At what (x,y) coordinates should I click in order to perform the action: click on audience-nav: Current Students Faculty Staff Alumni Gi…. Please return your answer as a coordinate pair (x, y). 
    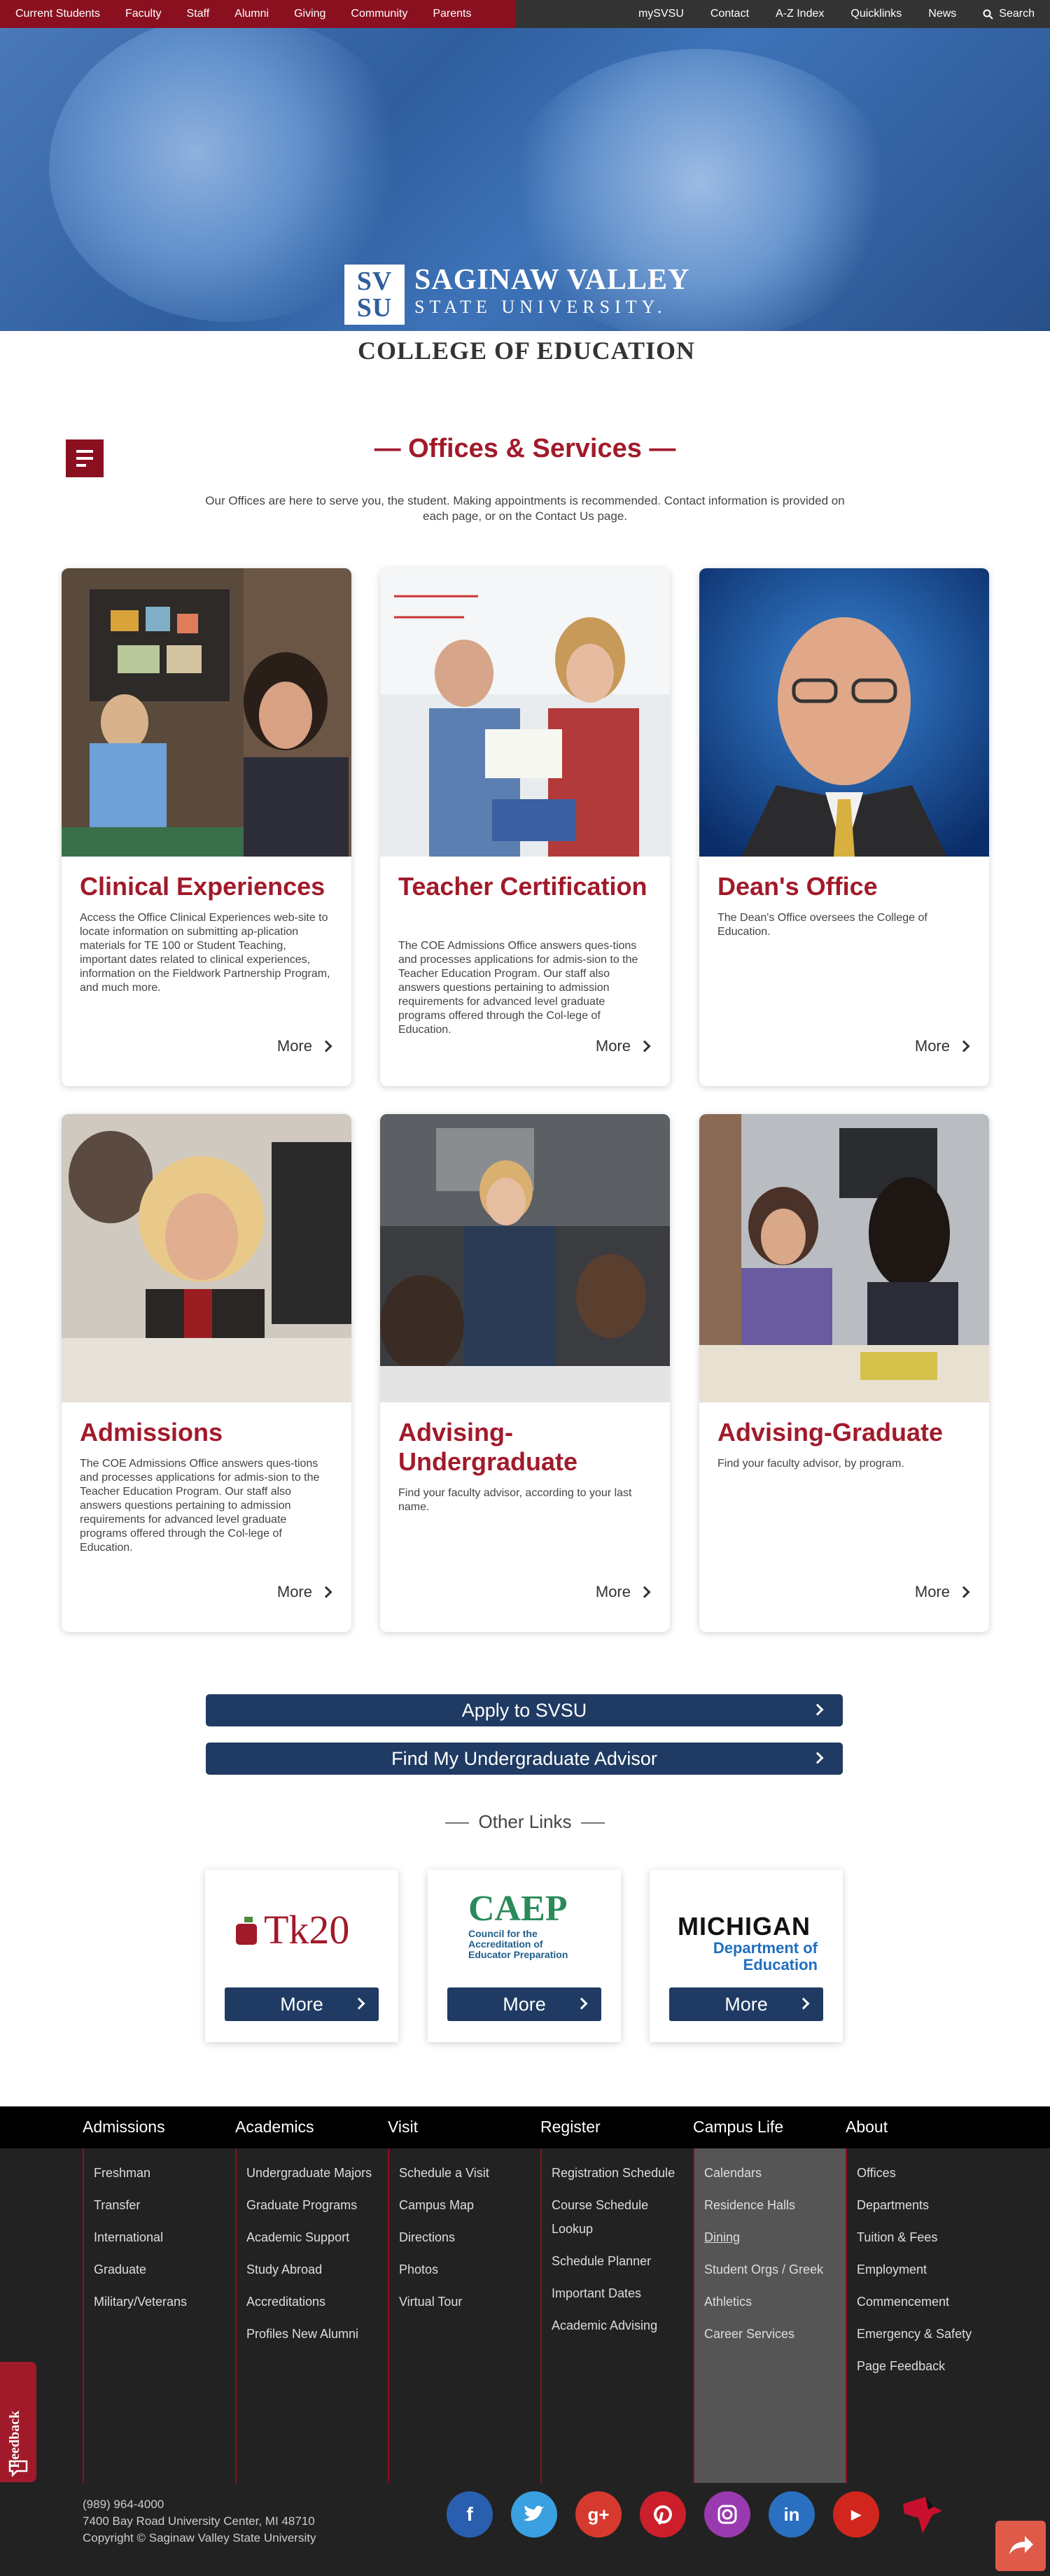
    Looking at the image, I should click on (257, 14).